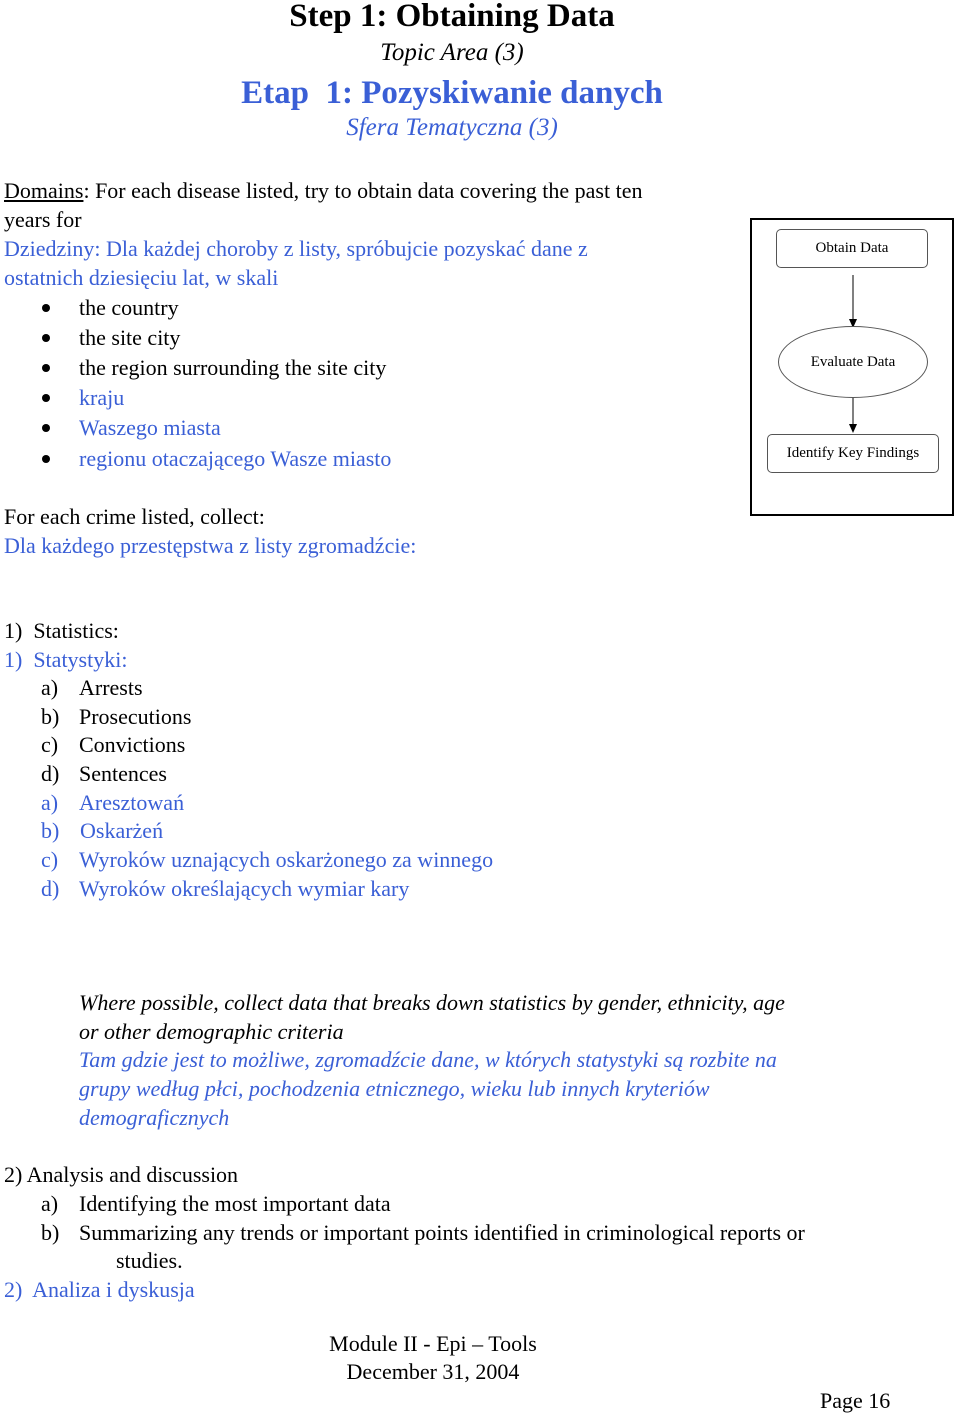  I want to click on page-number: Page 16, so click(855, 1400).